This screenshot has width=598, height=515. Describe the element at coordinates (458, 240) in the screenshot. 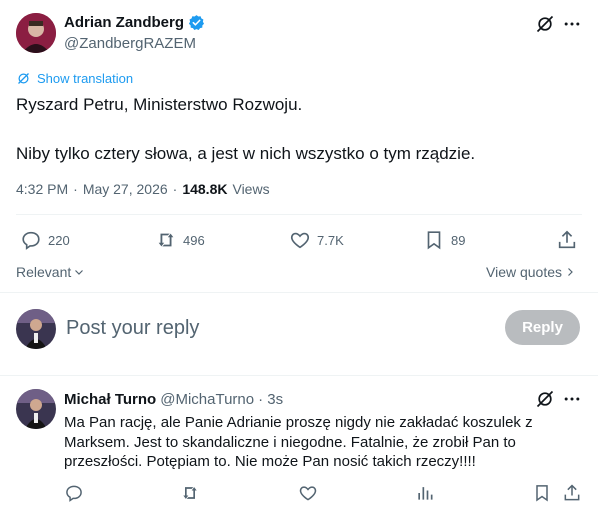

I see `bookmark-count: 89` at that location.